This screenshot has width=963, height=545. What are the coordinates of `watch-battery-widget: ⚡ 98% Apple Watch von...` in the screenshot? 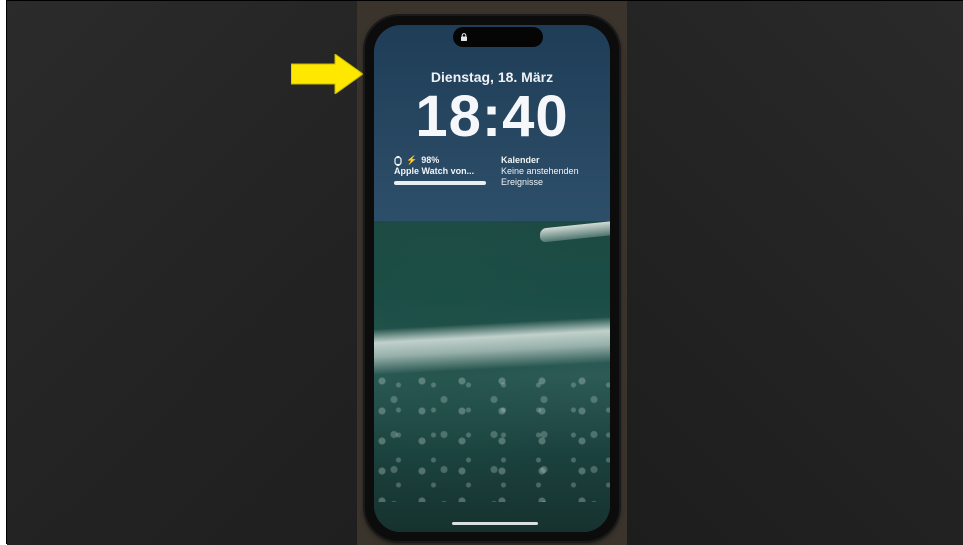 It's located at (443, 170).